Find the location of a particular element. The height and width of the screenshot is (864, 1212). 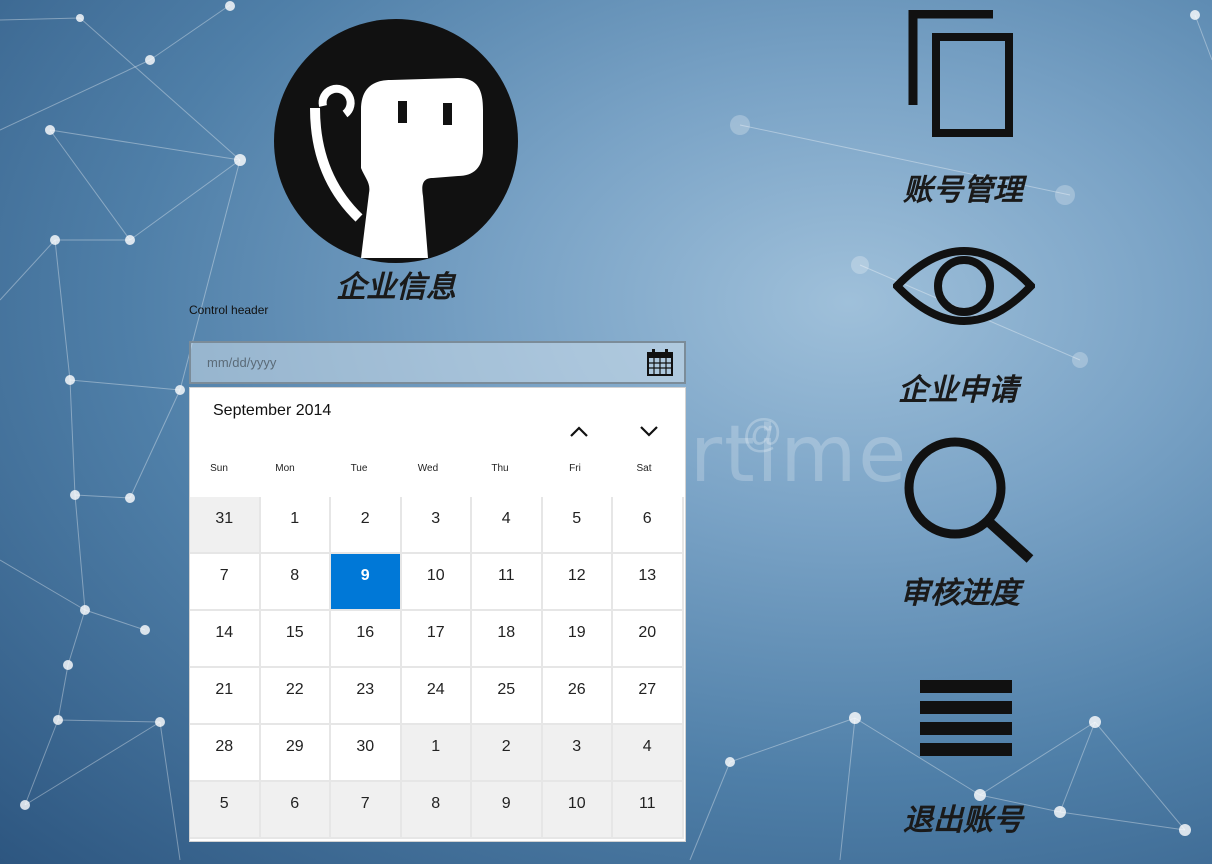

calendar-day: 30 is located at coordinates (366, 753).